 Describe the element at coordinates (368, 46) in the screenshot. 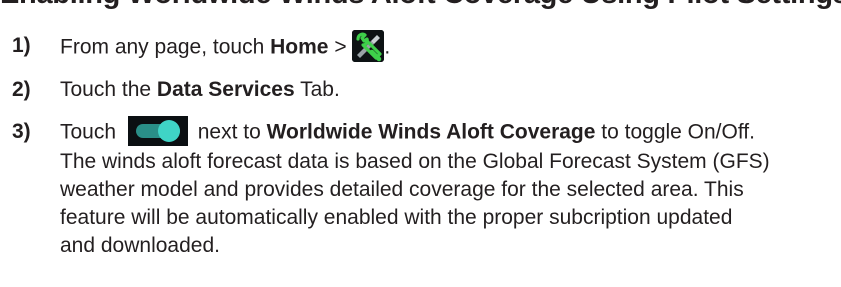

I see `tools-settings-icon` at that location.